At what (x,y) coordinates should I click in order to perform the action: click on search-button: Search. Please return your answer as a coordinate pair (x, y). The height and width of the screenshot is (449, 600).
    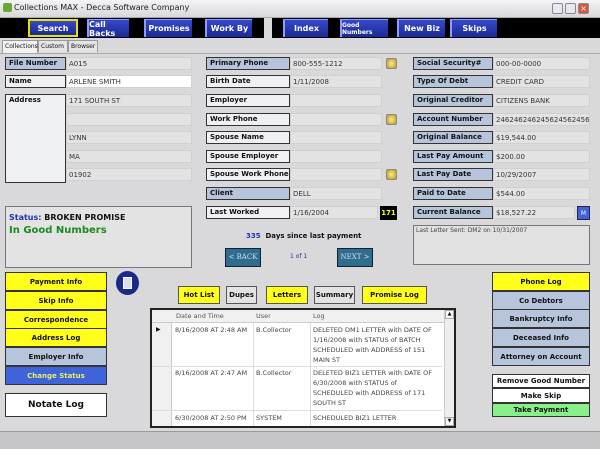
    Looking at the image, I should click on (53, 28).